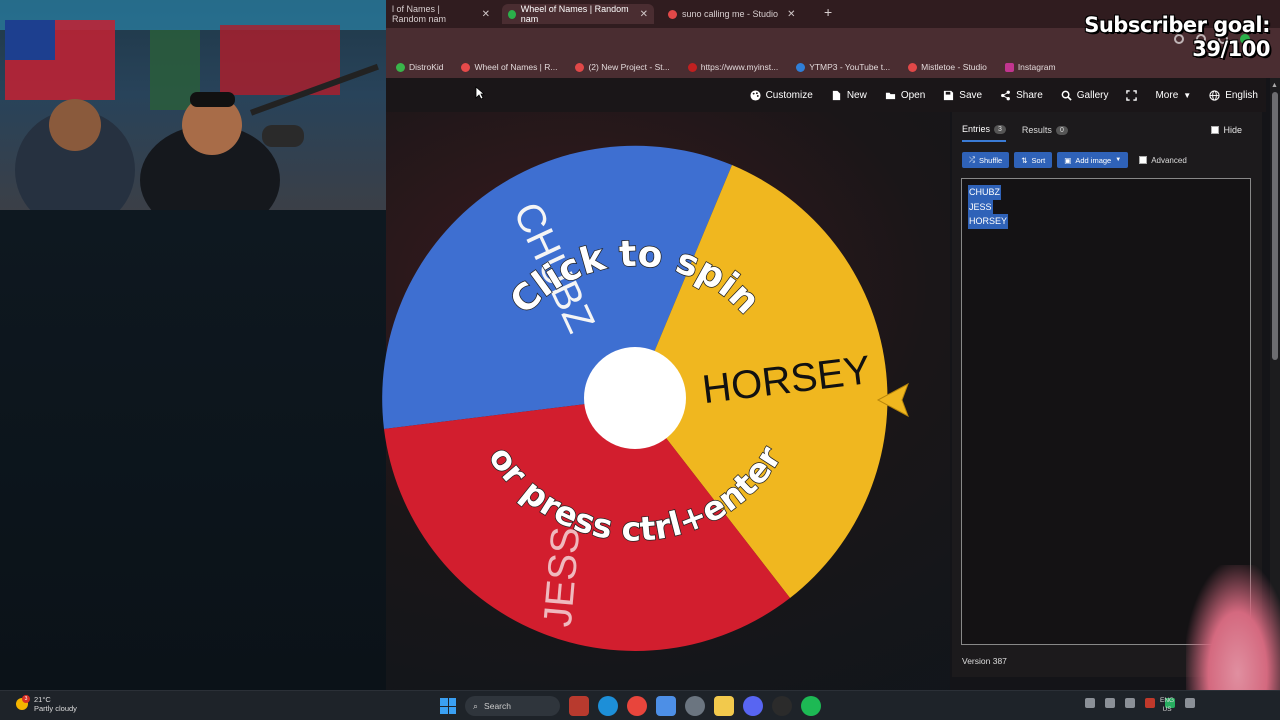  I want to click on taskbar-search: ⌕ Search, so click(512, 706).